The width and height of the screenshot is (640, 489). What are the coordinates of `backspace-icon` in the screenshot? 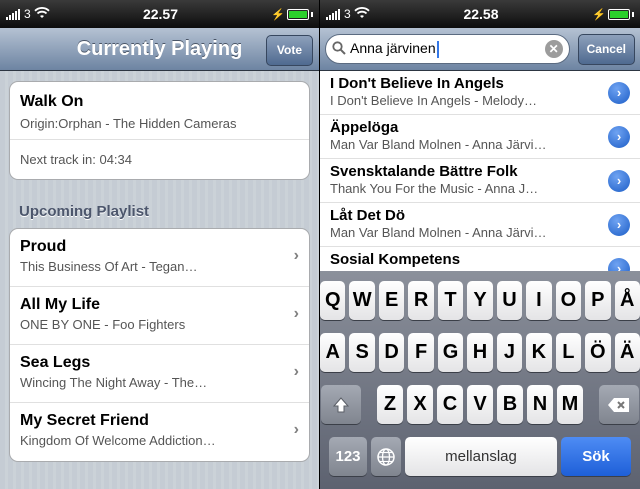 It's located at (618, 404).